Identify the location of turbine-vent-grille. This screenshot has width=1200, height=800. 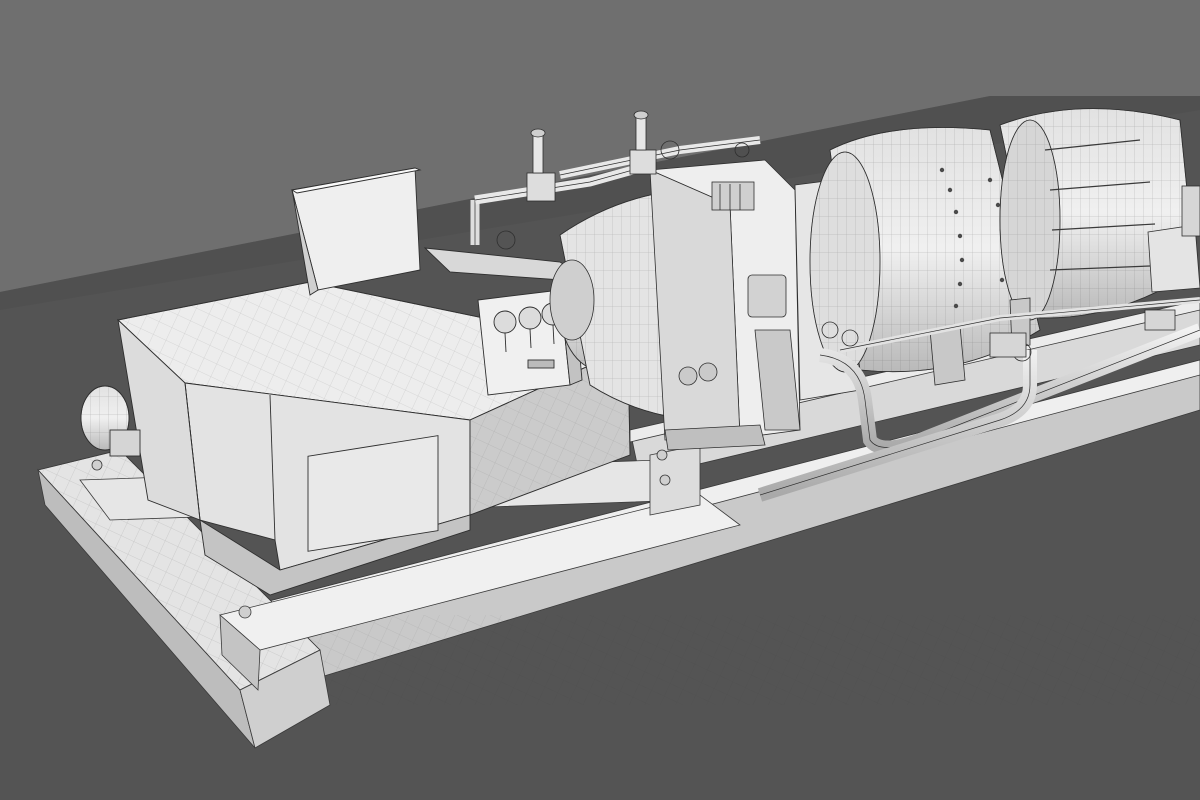
(733, 196).